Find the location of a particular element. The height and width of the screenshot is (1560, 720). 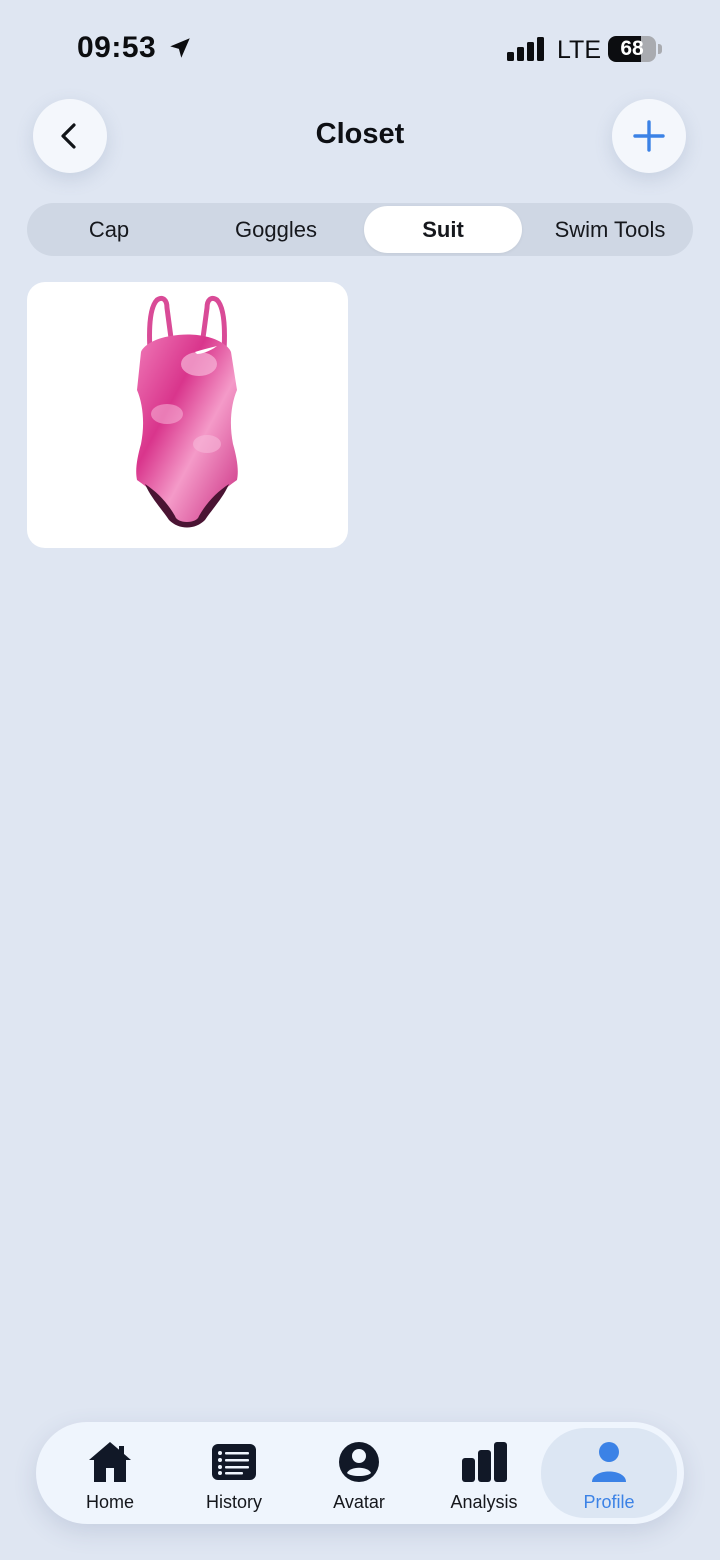

battery-indicator: 68 is located at coordinates (635, 49).